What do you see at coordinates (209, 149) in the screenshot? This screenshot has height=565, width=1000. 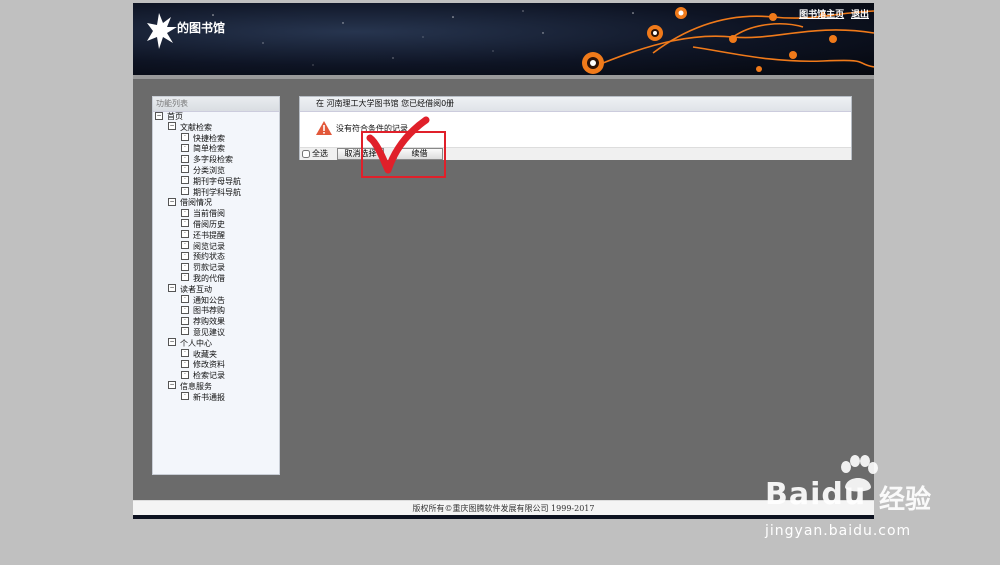 I see `tree-item-label: 简单检索` at bounding box center [209, 149].